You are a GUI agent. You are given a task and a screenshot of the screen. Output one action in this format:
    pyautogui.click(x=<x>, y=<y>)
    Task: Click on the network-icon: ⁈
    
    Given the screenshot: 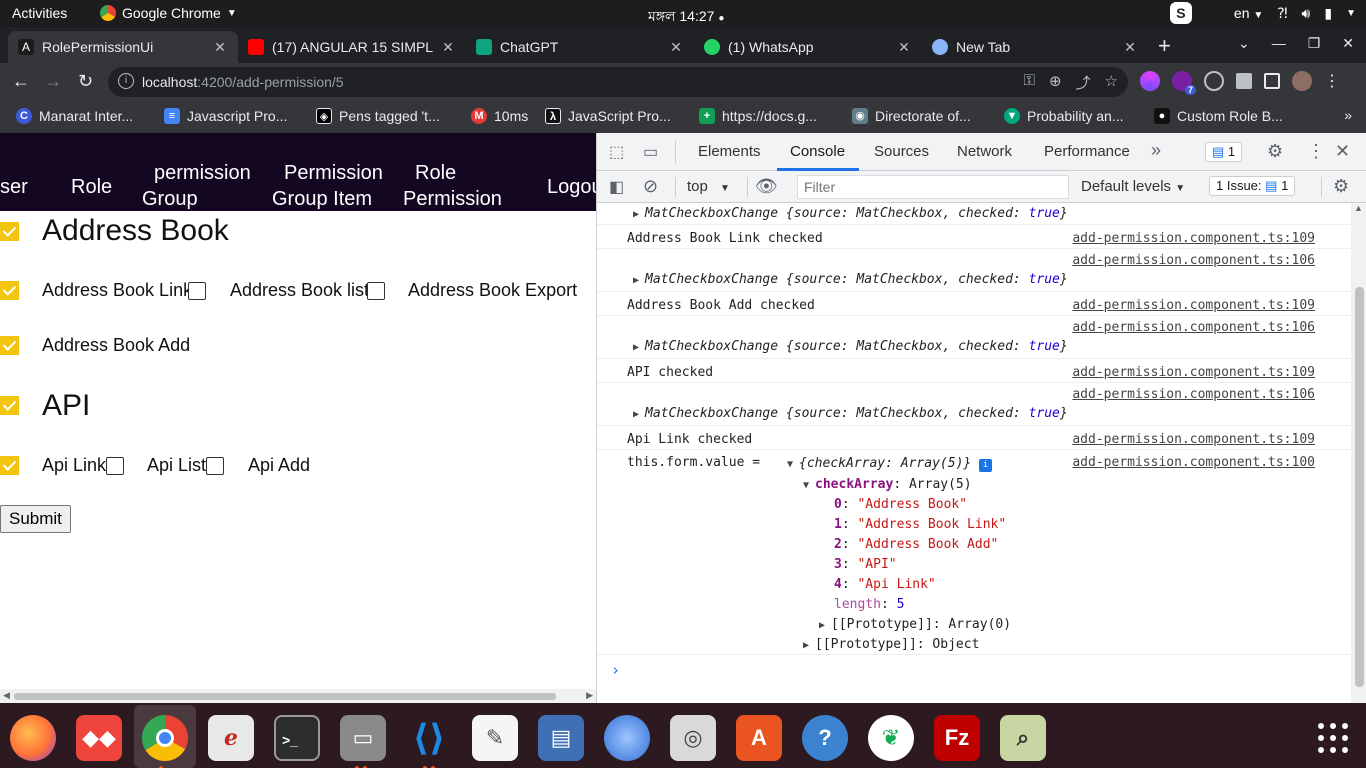 What is the action you would take?
    pyautogui.click(x=1282, y=13)
    